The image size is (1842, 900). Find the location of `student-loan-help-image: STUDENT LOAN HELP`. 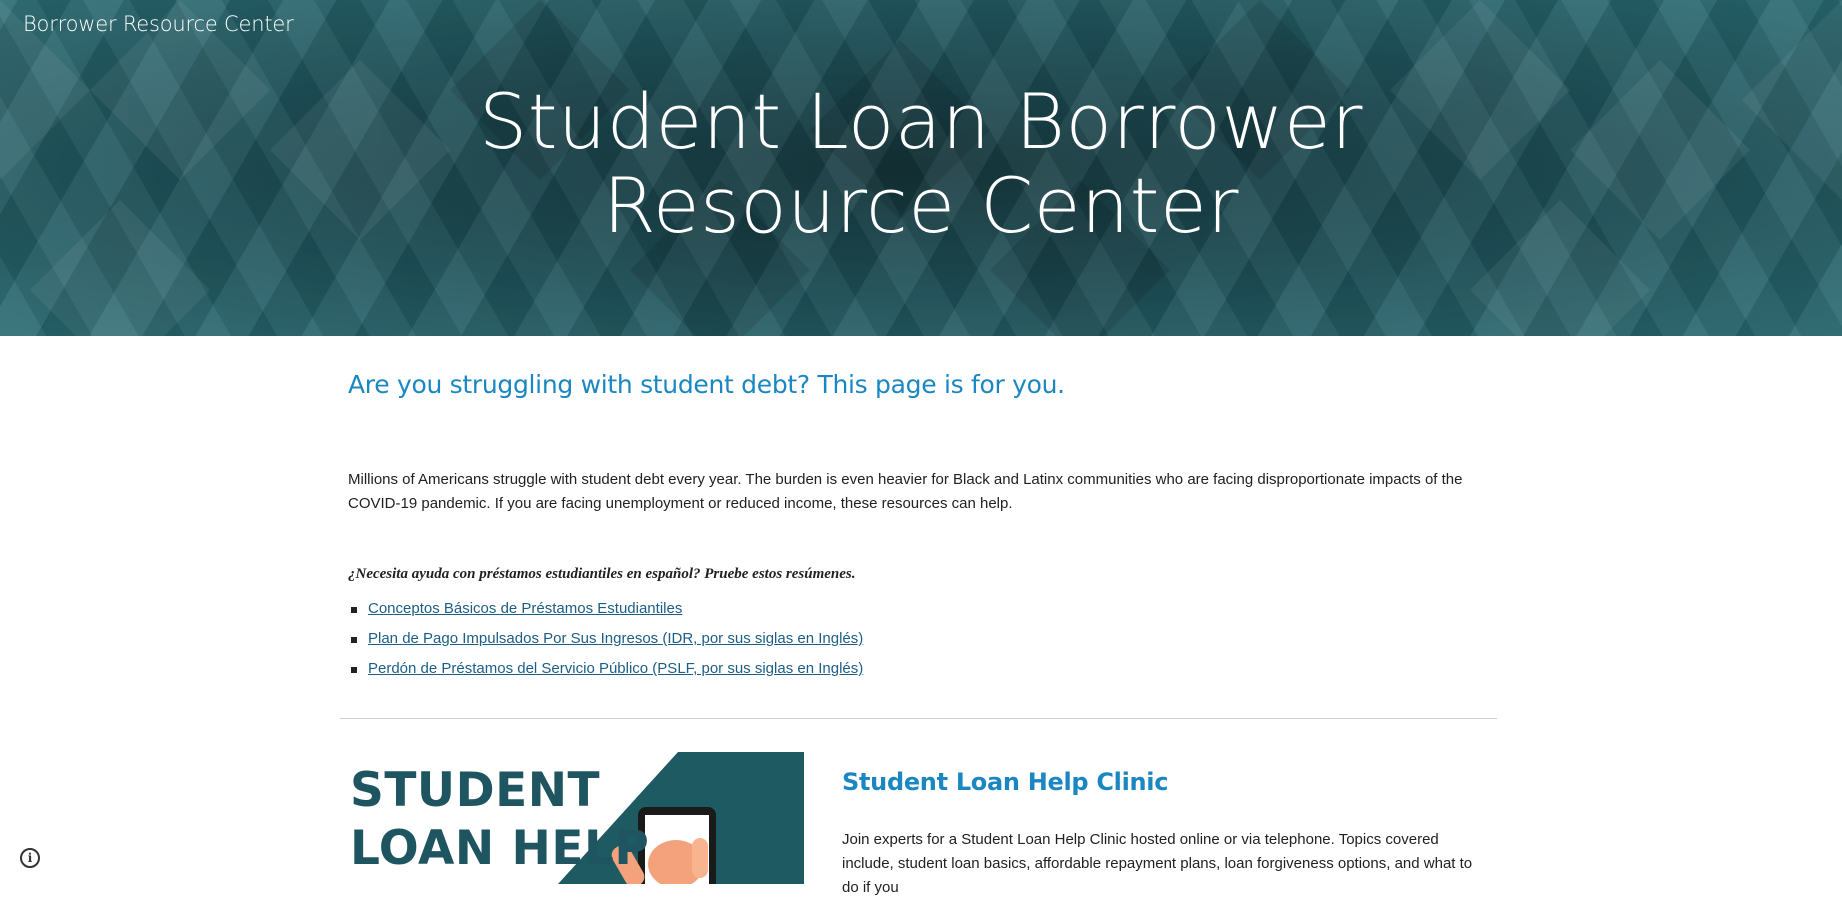

student-loan-help-image: STUDENT LOAN HELP is located at coordinates (576, 818).